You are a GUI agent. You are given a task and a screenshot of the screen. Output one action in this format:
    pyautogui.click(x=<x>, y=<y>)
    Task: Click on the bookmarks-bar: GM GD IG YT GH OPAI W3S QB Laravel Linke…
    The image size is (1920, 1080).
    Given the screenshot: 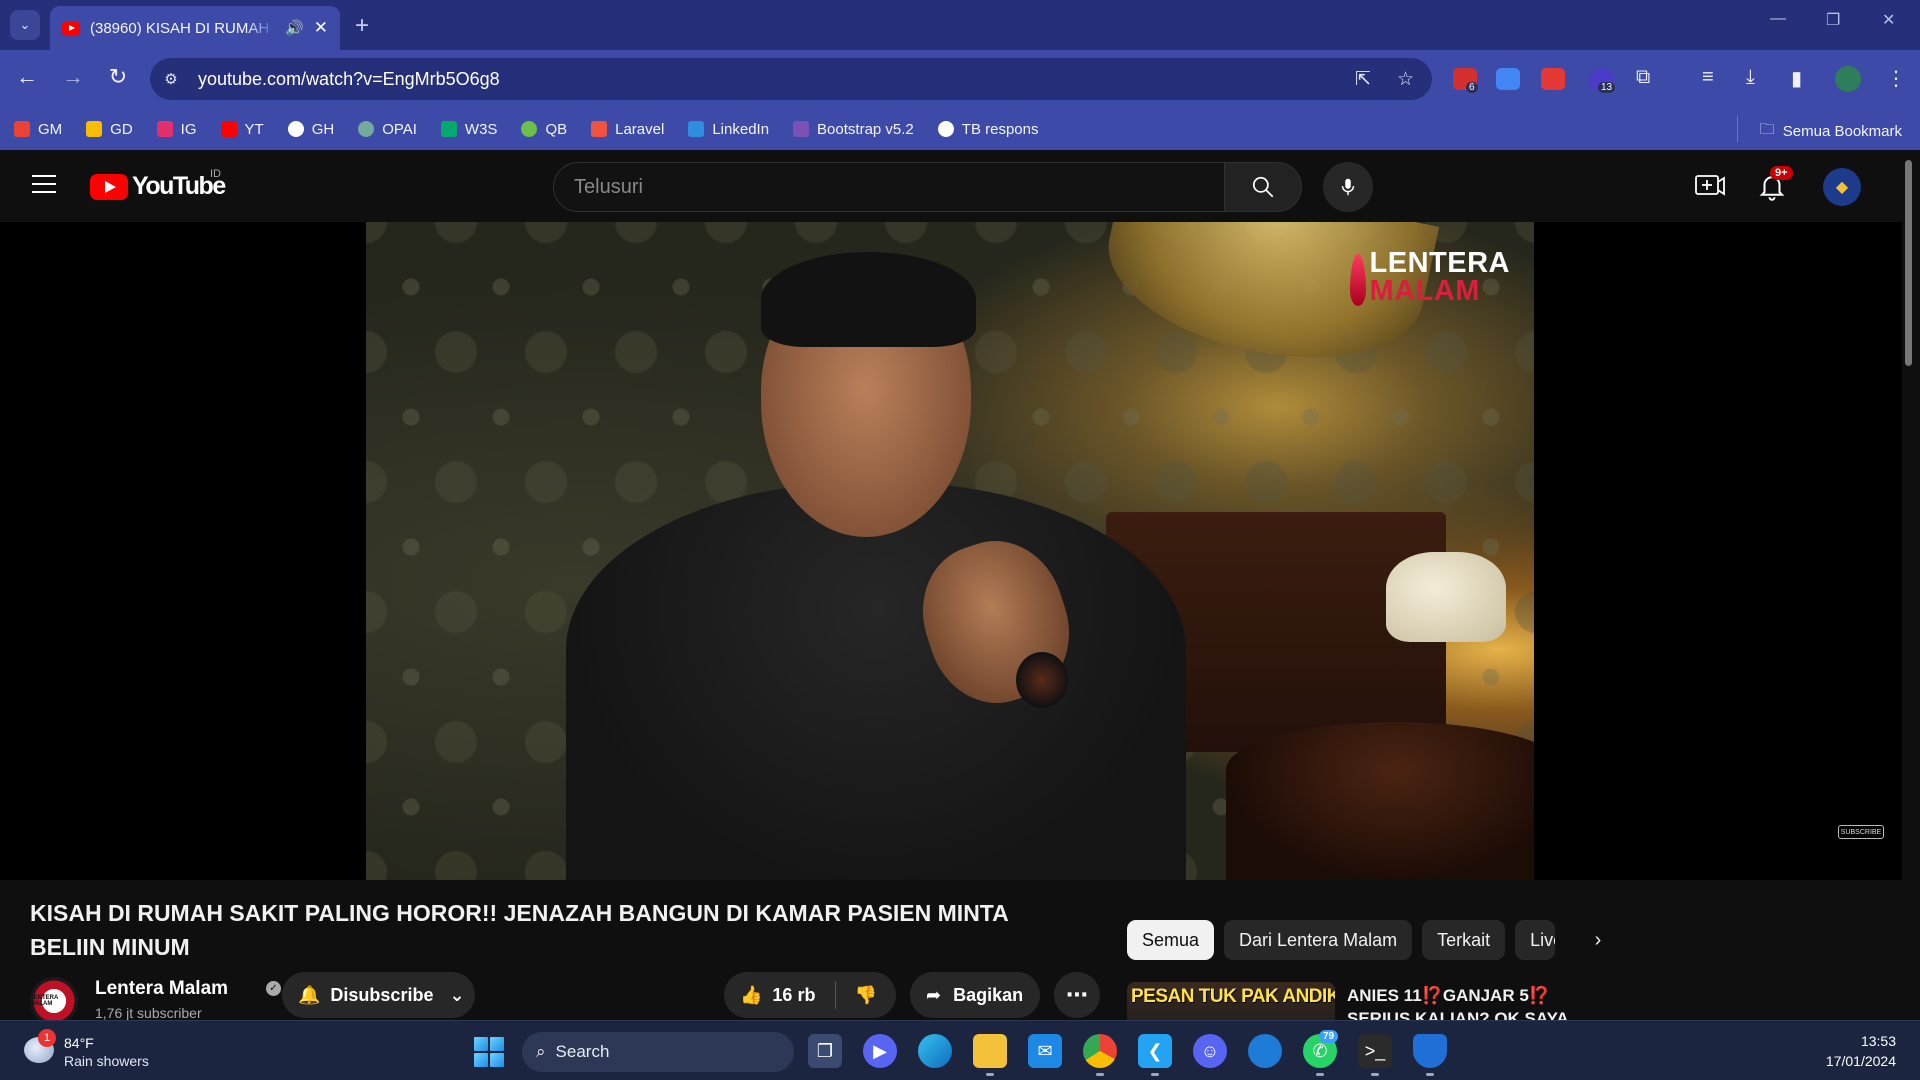 What is the action you would take?
    pyautogui.click(x=960, y=129)
    